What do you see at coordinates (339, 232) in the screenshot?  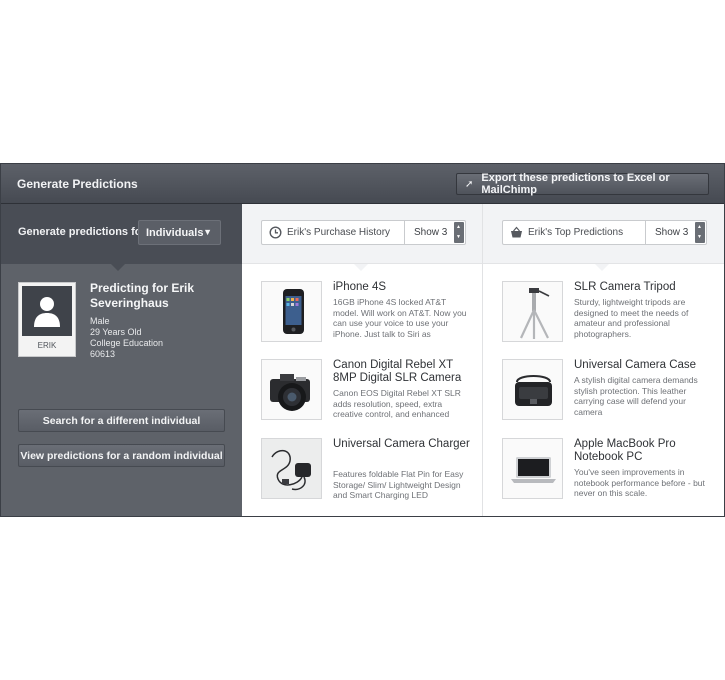 I see `history-label: Erik's Purchase History` at bounding box center [339, 232].